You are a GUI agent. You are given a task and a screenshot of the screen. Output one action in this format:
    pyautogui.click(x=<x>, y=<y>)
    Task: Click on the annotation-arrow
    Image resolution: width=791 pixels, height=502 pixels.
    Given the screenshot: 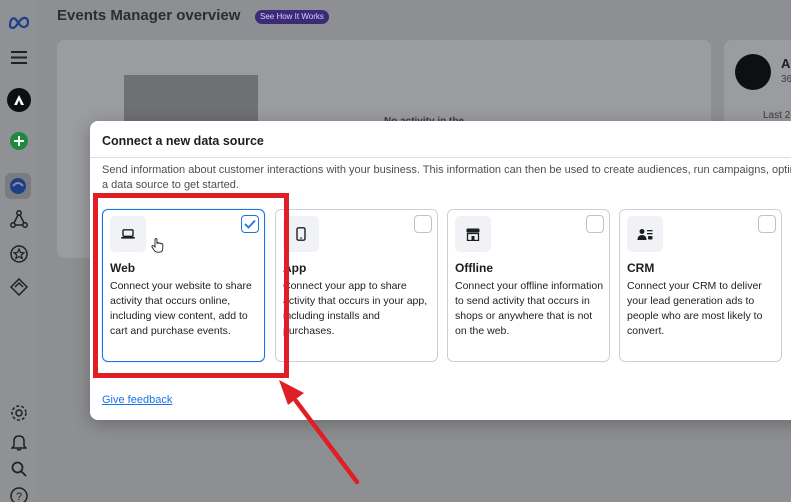 What is the action you would take?
    pyautogui.click(x=319, y=432)
    